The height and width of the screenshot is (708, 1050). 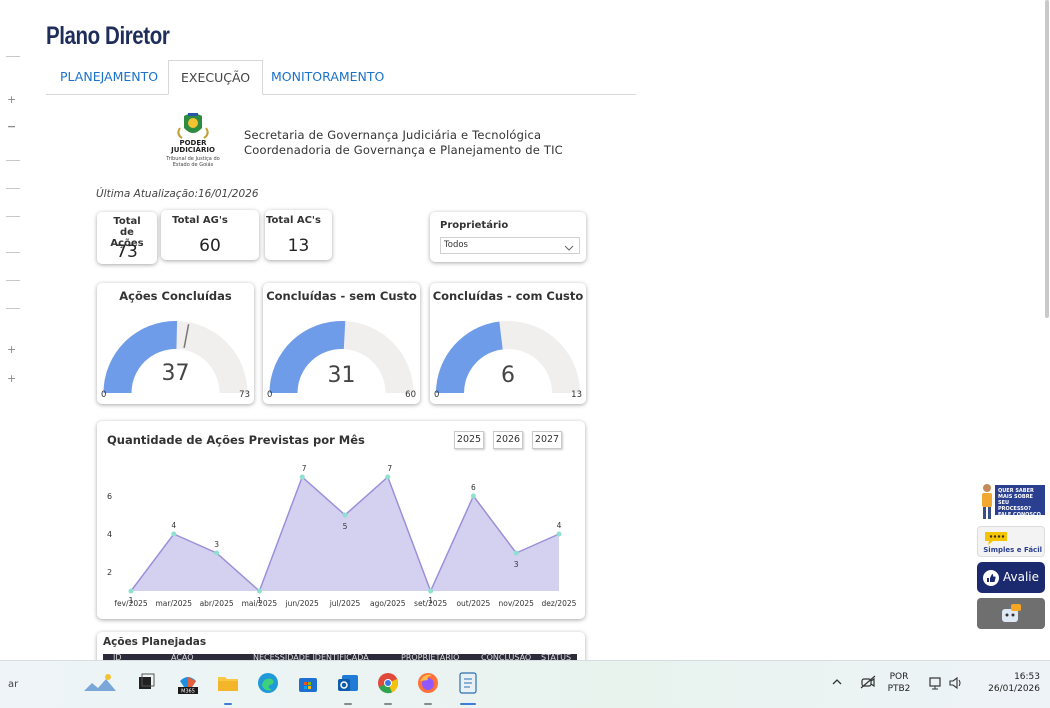 I want to click on area-fill, so click(x=345, y=534).